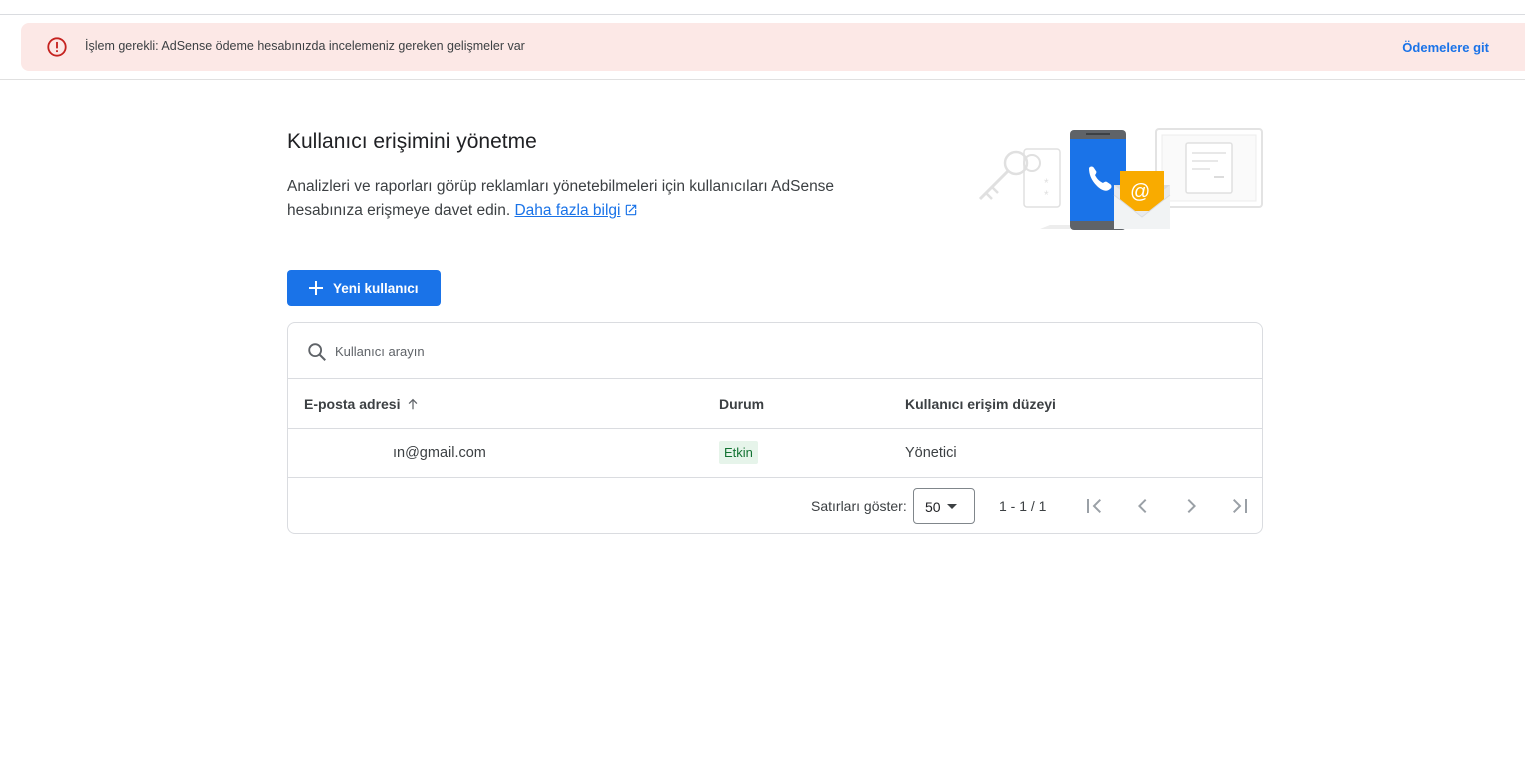  What do you see at coordinates (762, 79) in the screenshot?
I see `banner-divider` at bounding box center [762, 79].